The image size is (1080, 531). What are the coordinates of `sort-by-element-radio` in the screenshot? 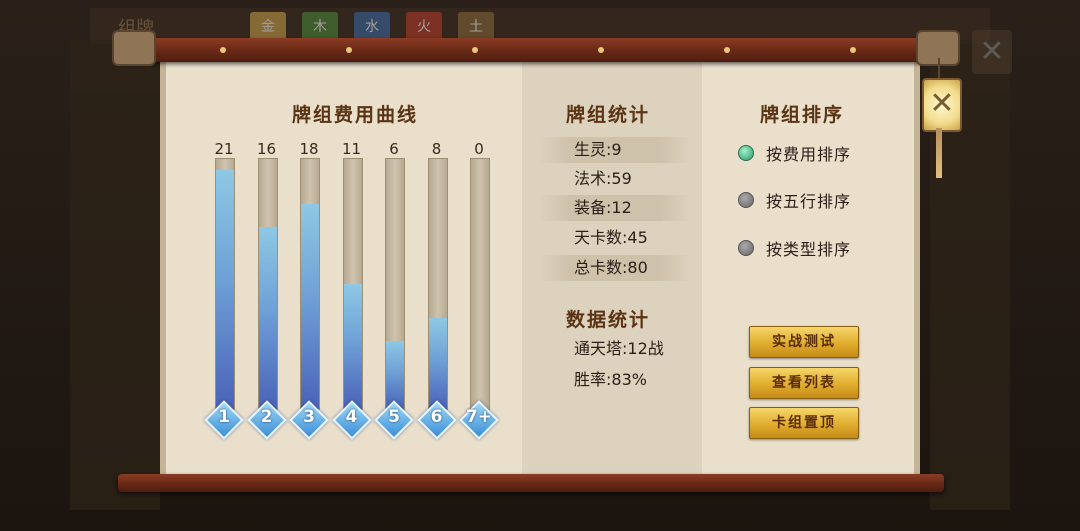 It's located at (746, 200).